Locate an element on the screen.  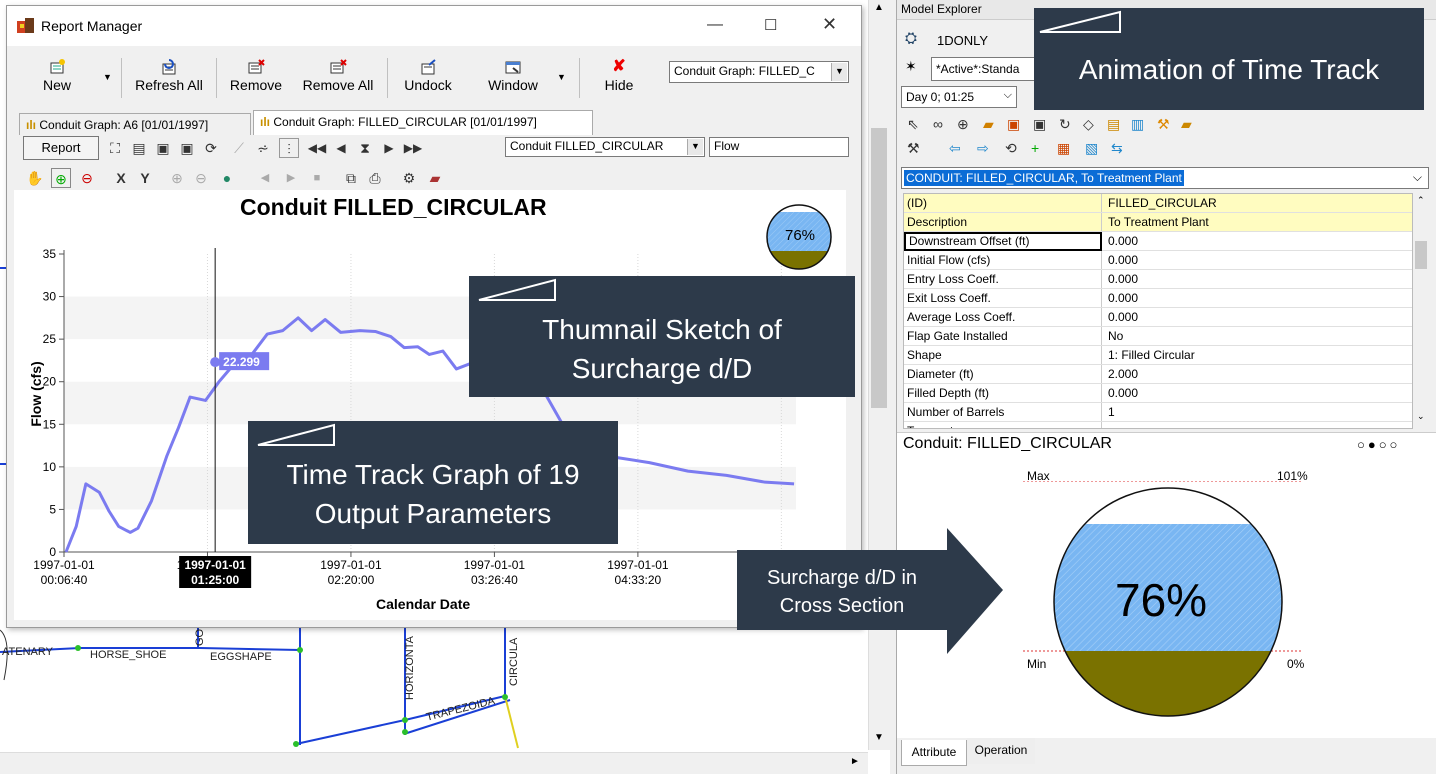
select-arrow-icon: ⇖ is located at coordinates (913, 124).